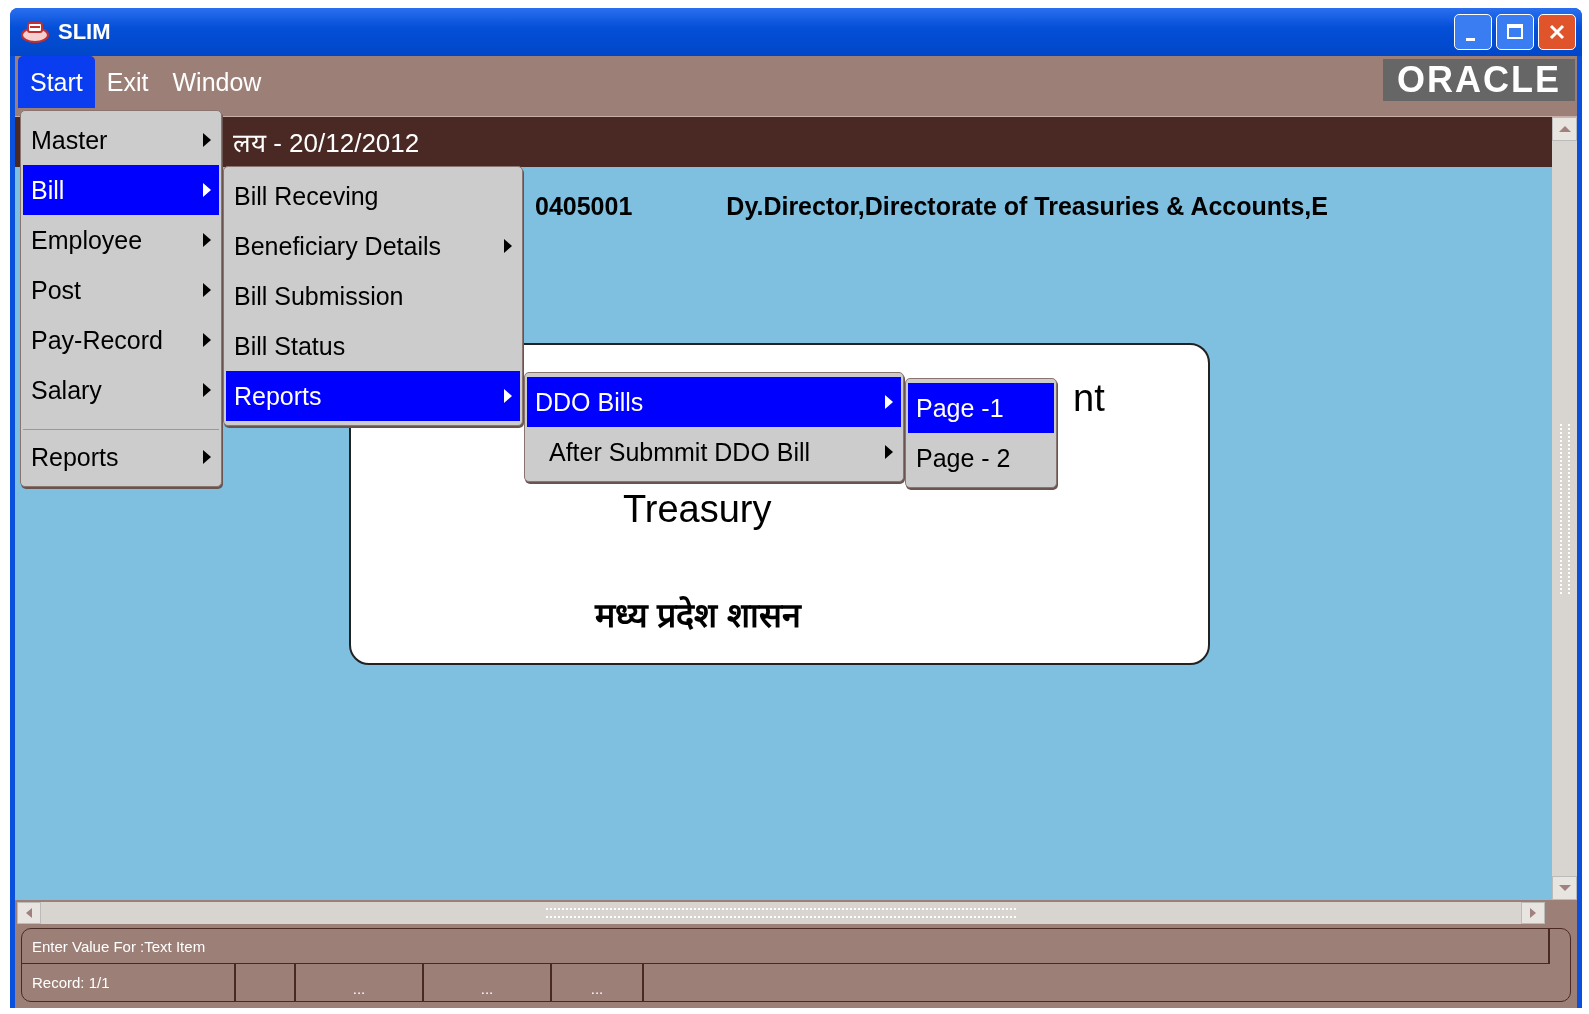  I want to click on menu-item: Salary, so click(121, 390).